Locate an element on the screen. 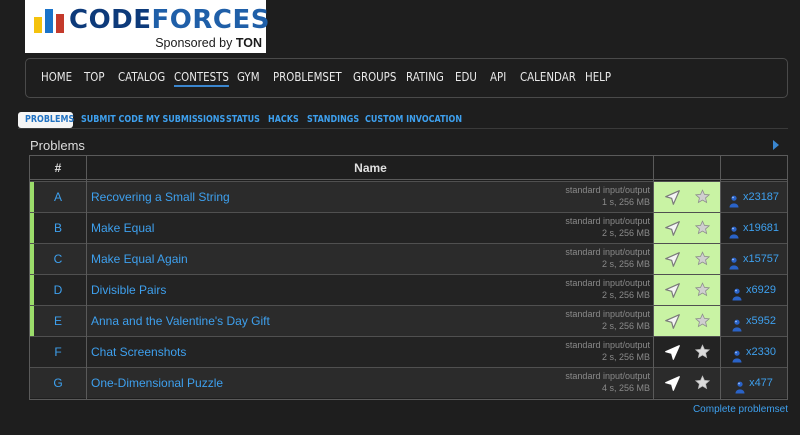  problem-index: F is located at coordinates (58, 352).